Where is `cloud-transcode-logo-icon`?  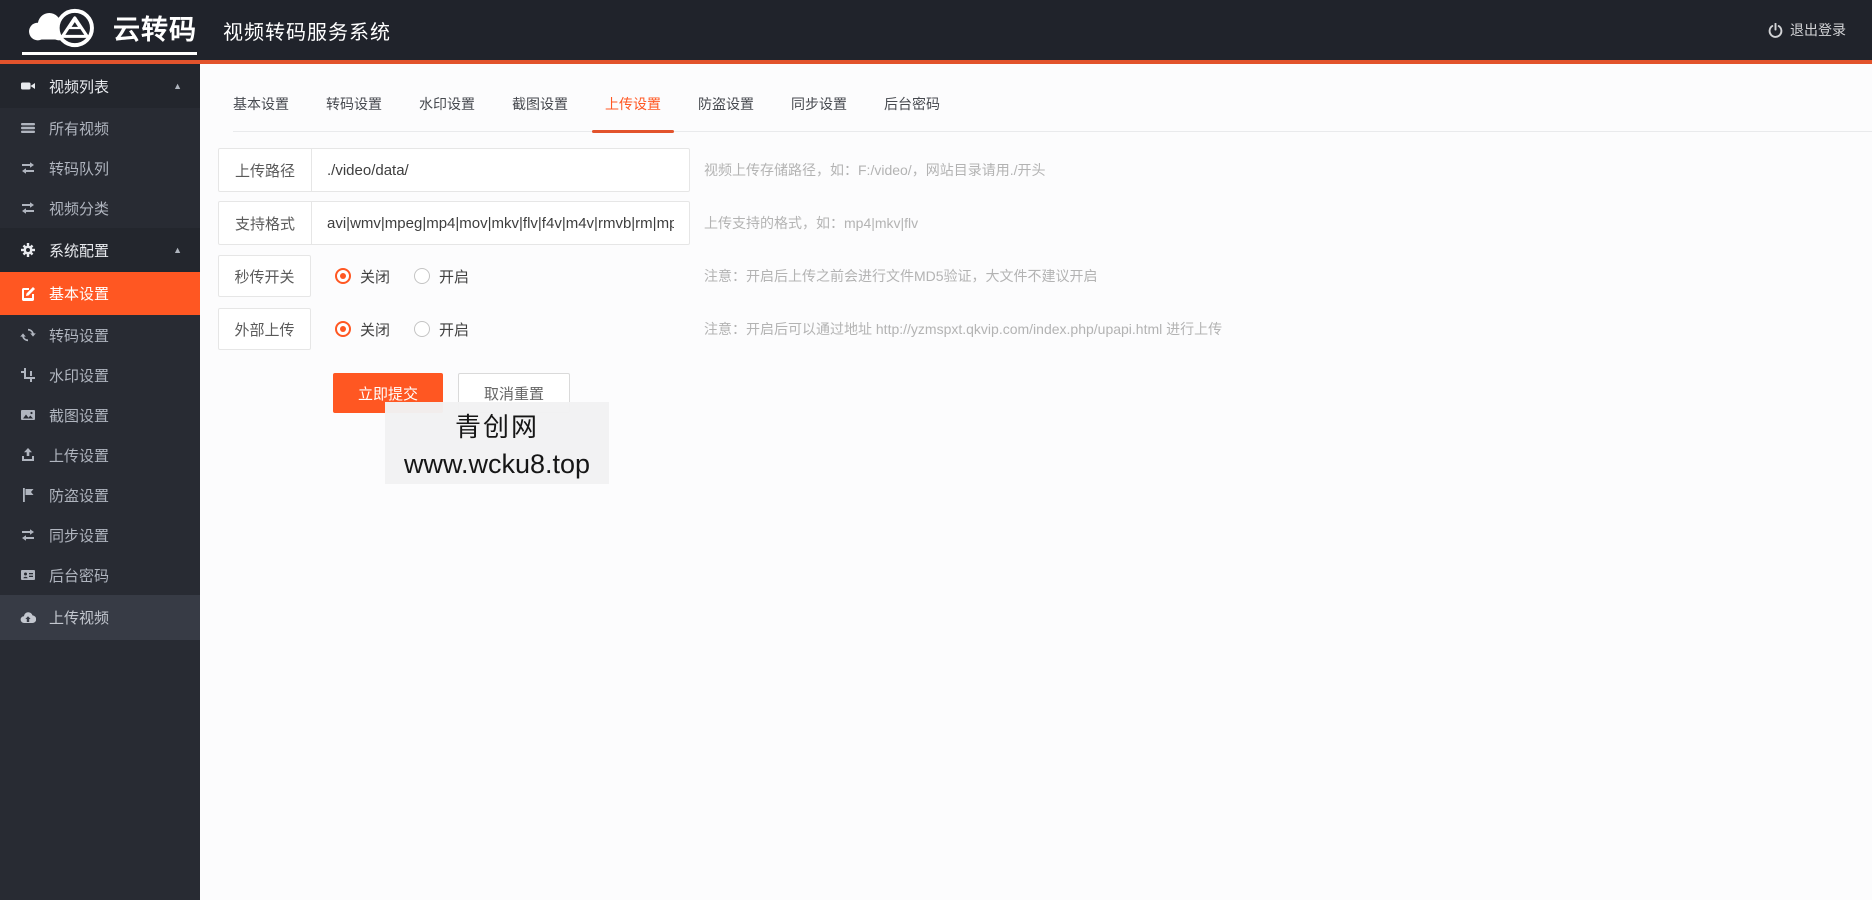 cloud-transcode-logo-icon is located at coordinates (61, 27).